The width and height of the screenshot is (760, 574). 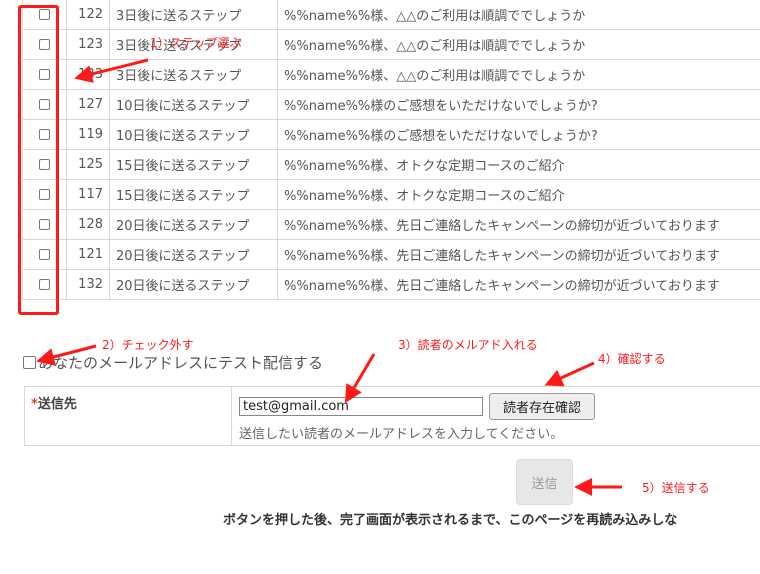 I want to click on table-row: 119 10日後に送るステップ %%name%%様のご感想をいただけないでしょうか?, so click(x=391, y=134).